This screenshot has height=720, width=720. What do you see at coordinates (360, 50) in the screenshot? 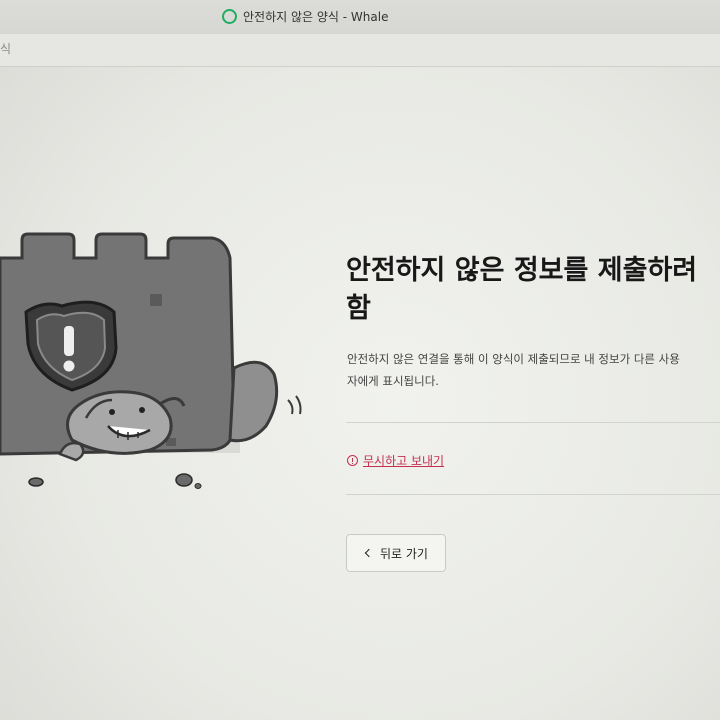
I see `browser-toolbar: 식` at bounding box center [360, 50].